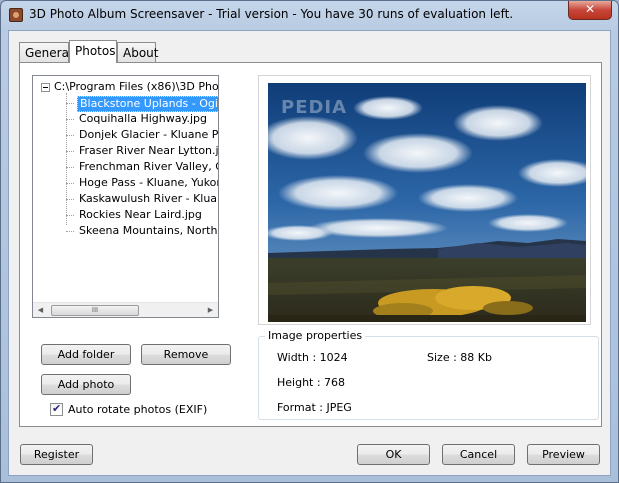  I want to click on check-mark-icon: ✔, so click(57, 408).